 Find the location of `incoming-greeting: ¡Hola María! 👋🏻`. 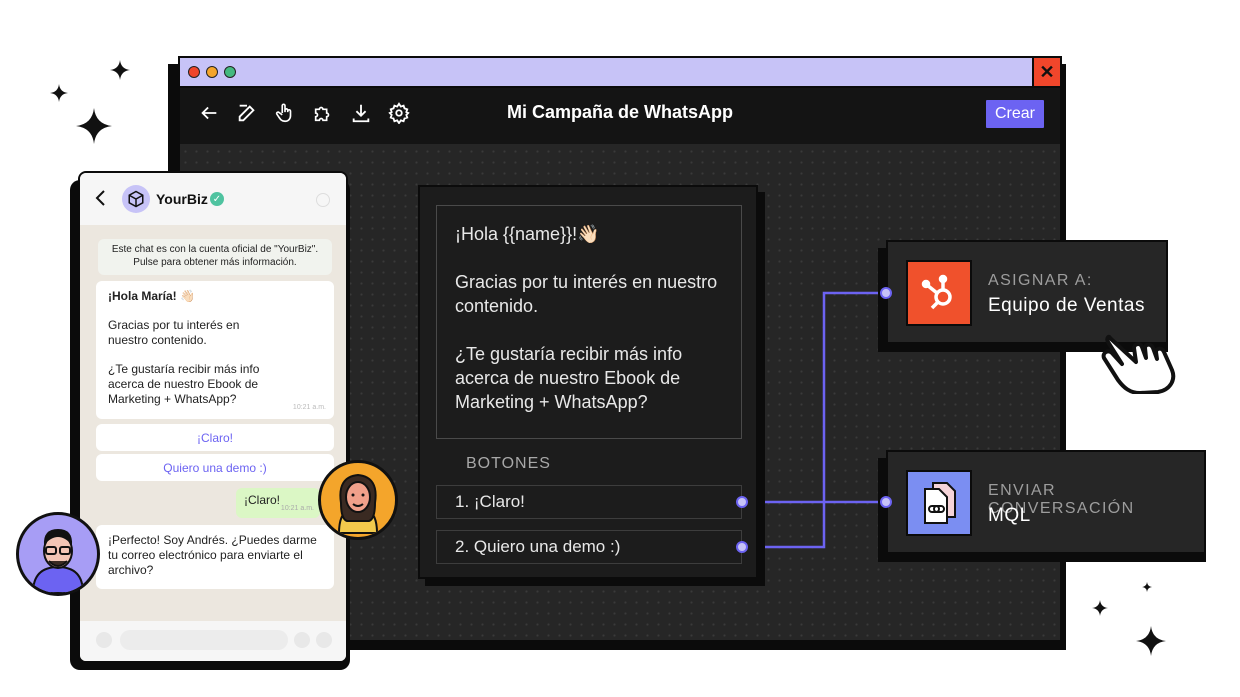

incoming-greeting: ¡Hola María! 👋🏻 is located at coordinates (151, 296).